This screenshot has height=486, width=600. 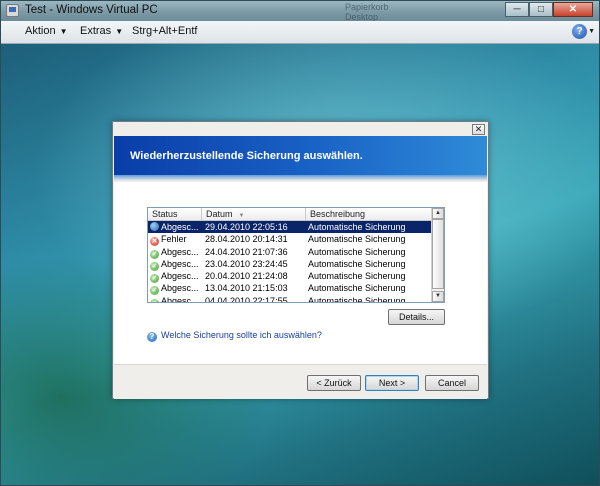 What do you see at coordinates (12, 10) in the screenshot?
I see `virtual-pc-app-icon` at bounding box center [12, 10].